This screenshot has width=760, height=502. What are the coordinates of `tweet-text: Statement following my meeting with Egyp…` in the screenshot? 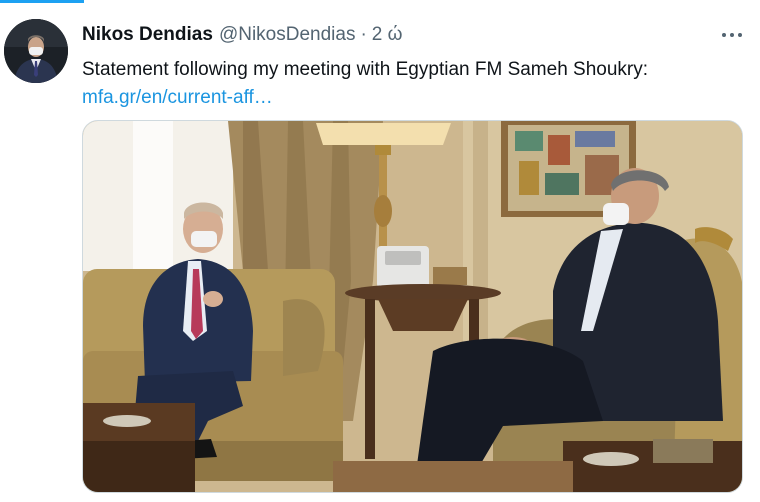 It's located at (412, 84).